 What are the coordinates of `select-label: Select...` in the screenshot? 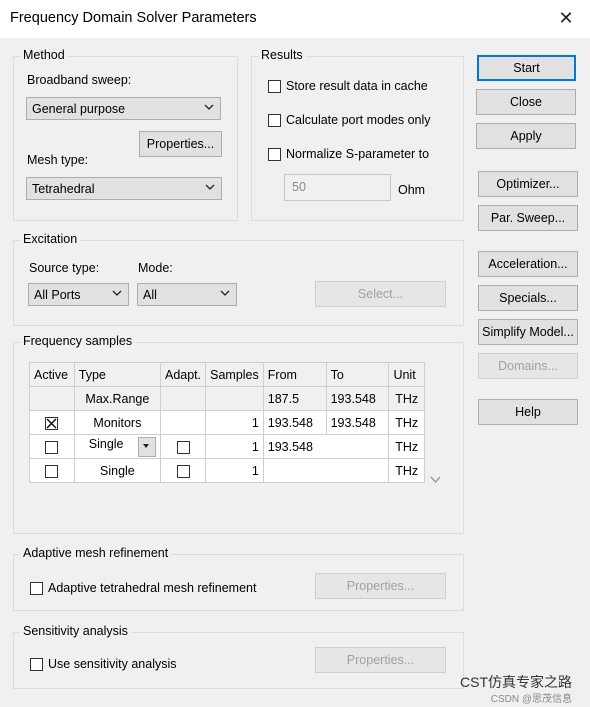 It's located at (380, 294).